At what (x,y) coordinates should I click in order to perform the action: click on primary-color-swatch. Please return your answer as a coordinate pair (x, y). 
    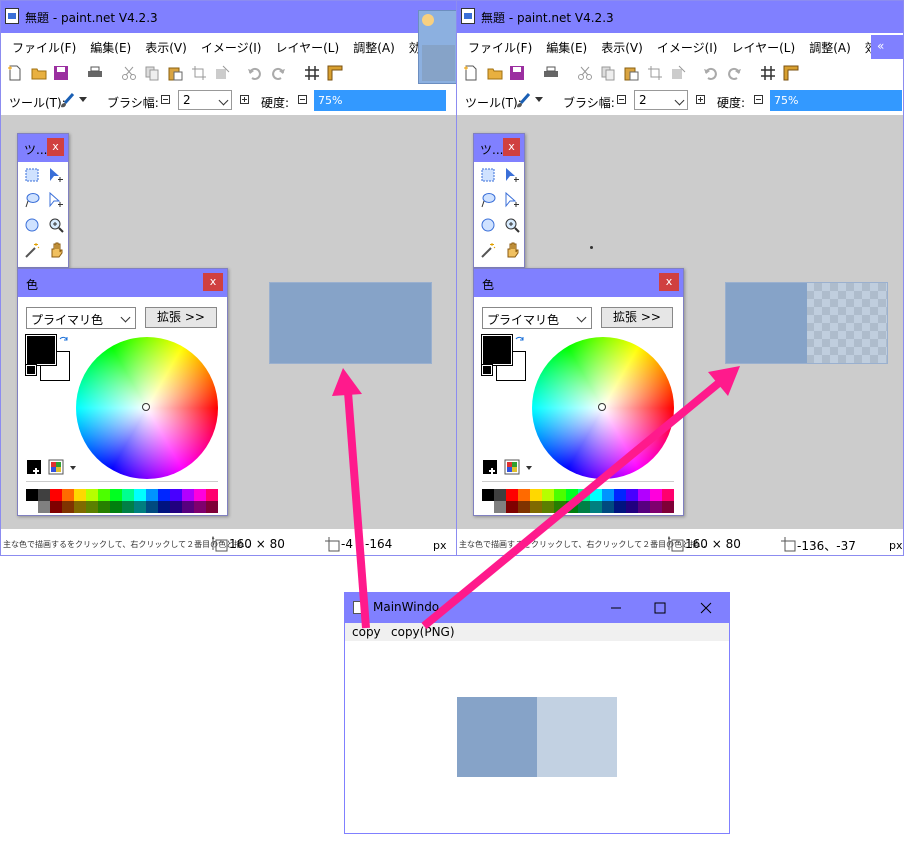
    Looking at the image, I should click on (497, 350).